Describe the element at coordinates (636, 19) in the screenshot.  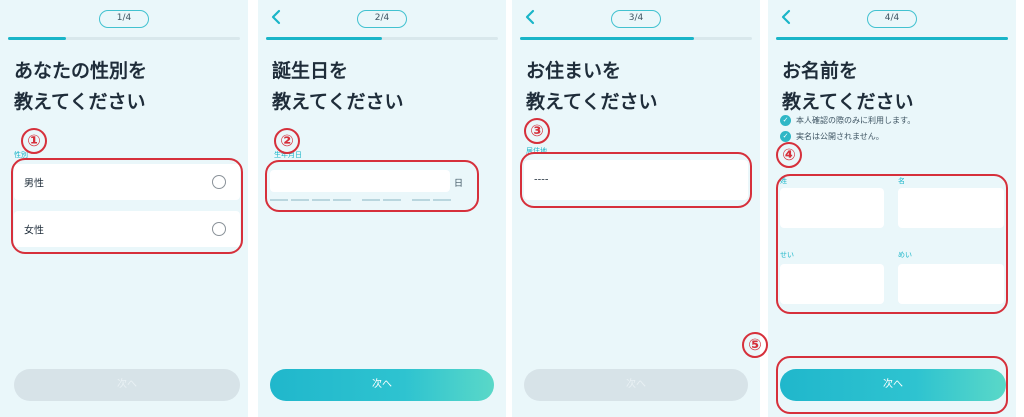
I see `step-indicator: 3/4` at that location.